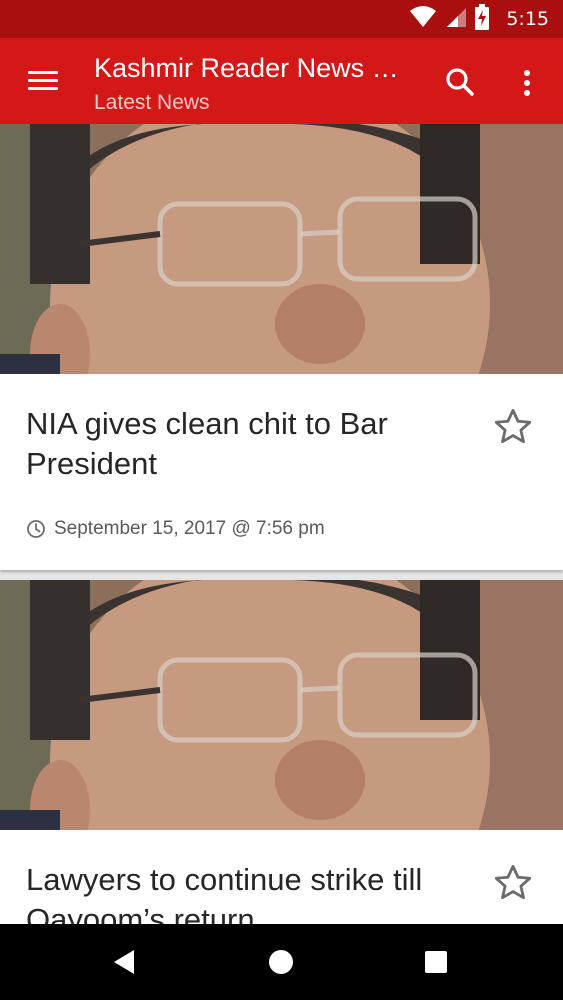  I want to click on back-icon, so click(124, 962).